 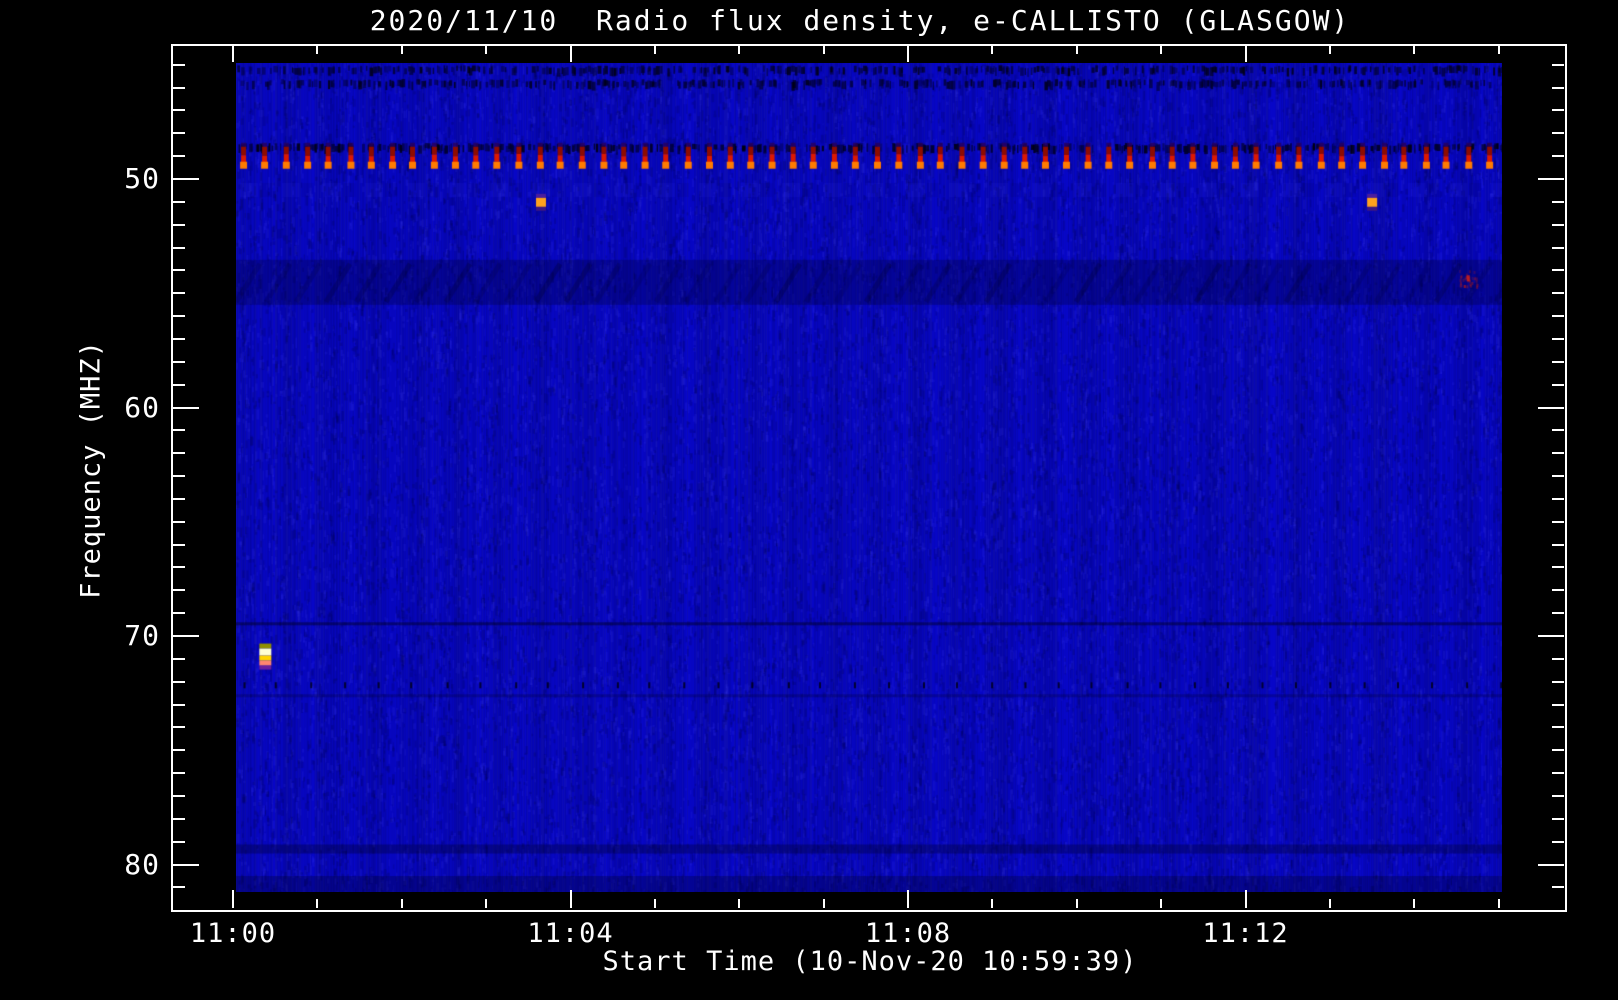 What do you see at coordinates (142, 864) in the screenshot?
I see `y-tick-label: 80` at bounding box center [142, 864].